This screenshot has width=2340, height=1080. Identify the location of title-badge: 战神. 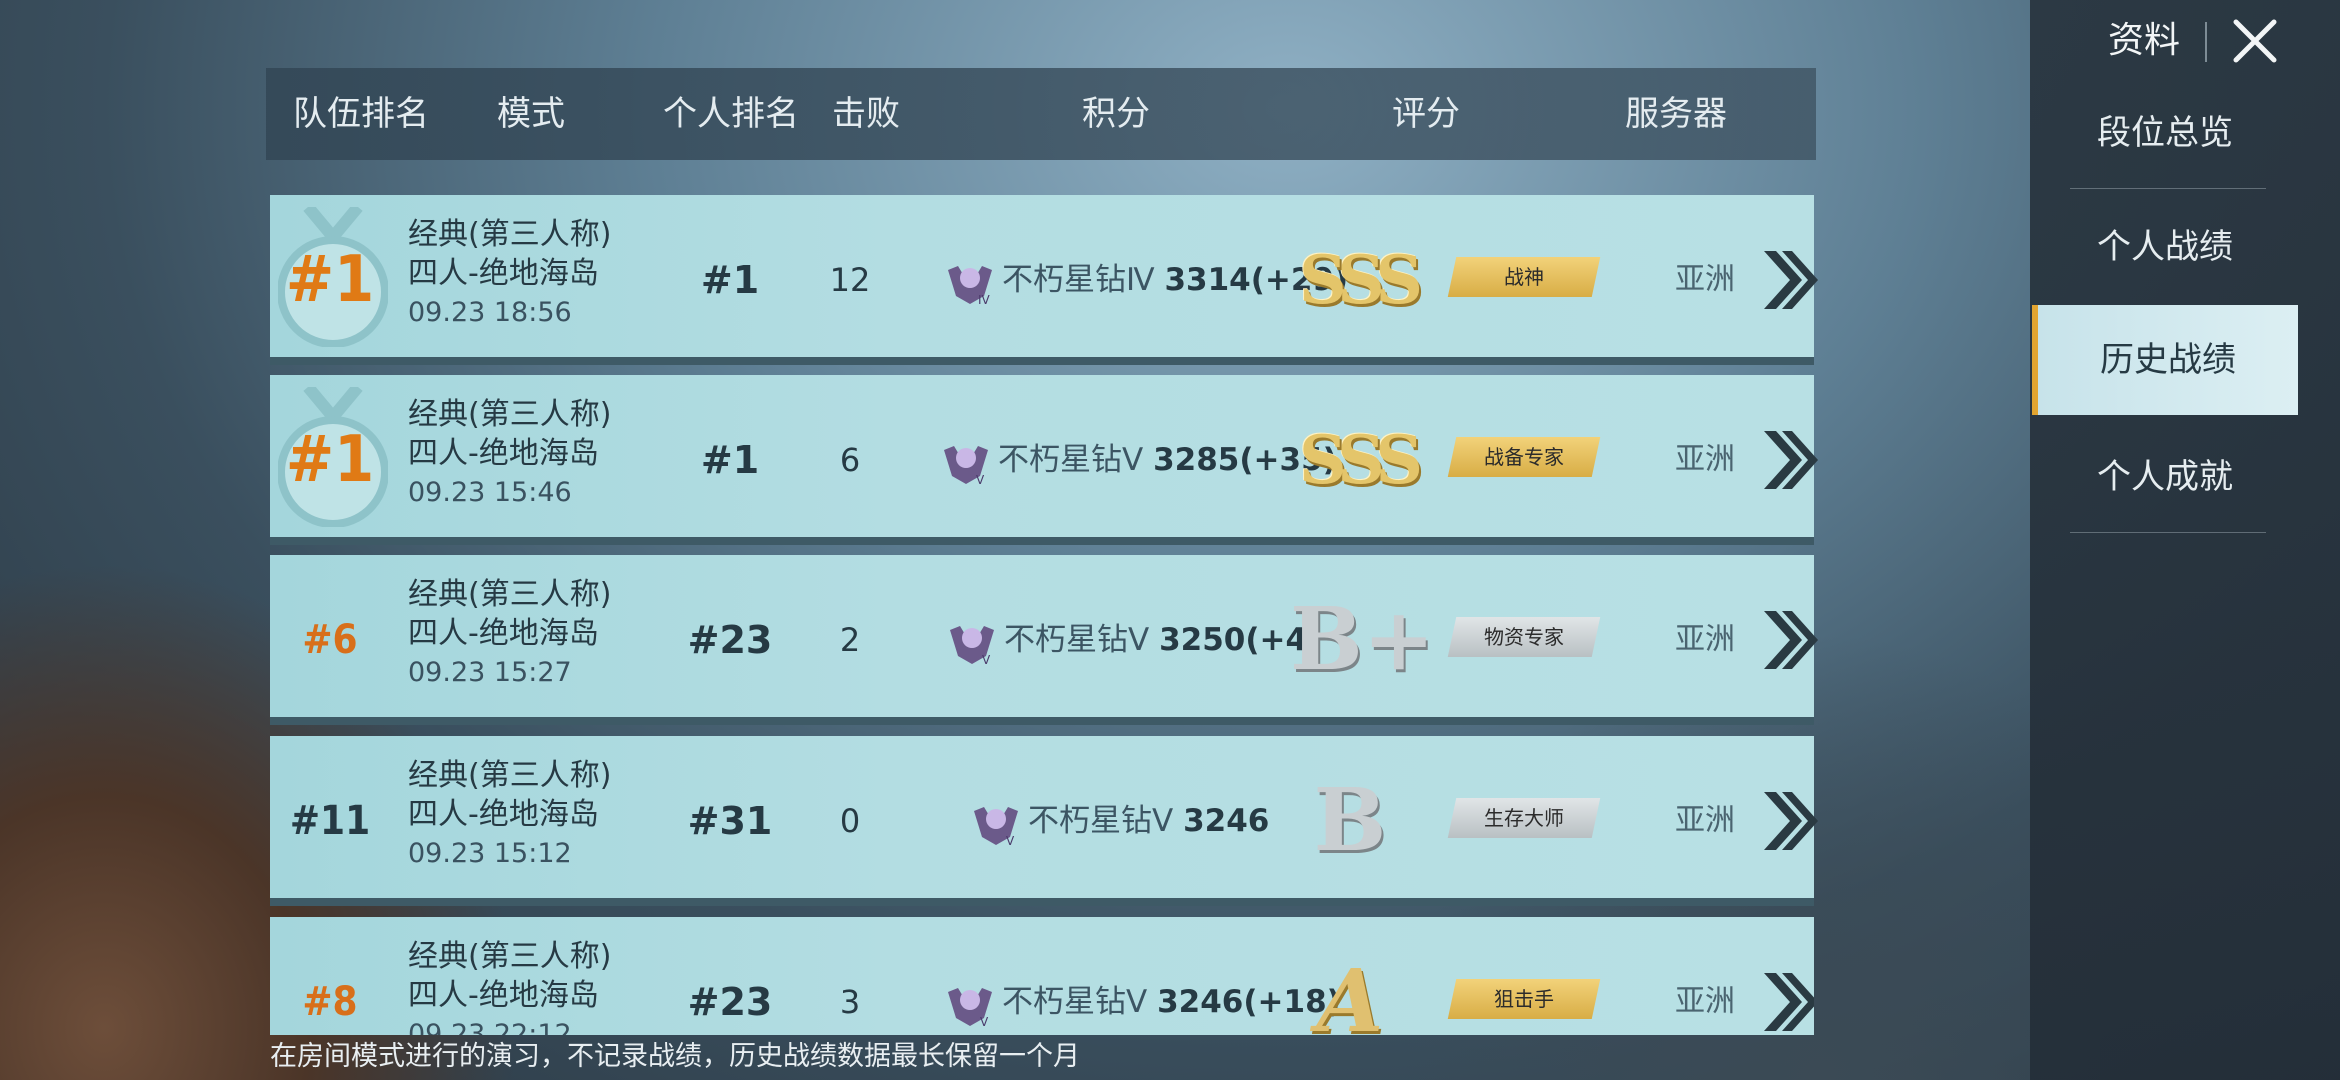
(1524, 277).